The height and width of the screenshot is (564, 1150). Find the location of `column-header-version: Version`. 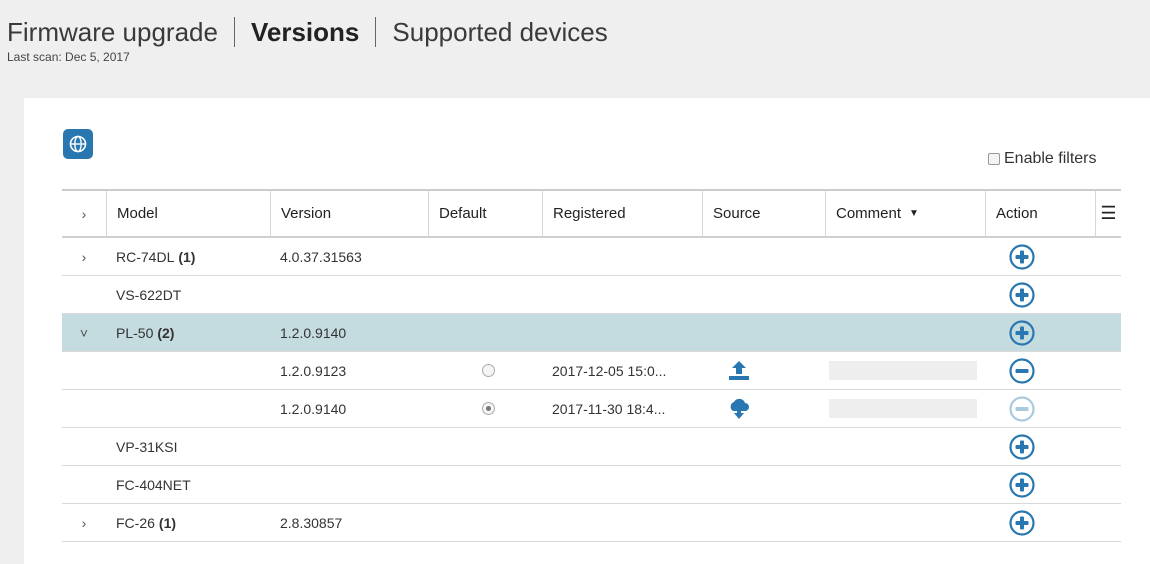

column-header-version: Version is located at coordinates (349, 213).